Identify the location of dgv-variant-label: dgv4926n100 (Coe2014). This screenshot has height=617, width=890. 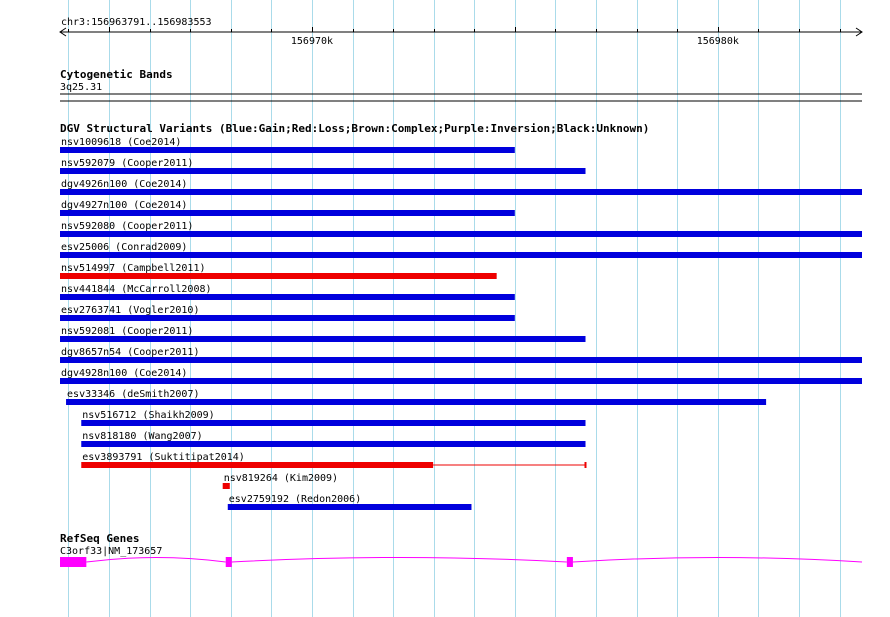
(124, 184).